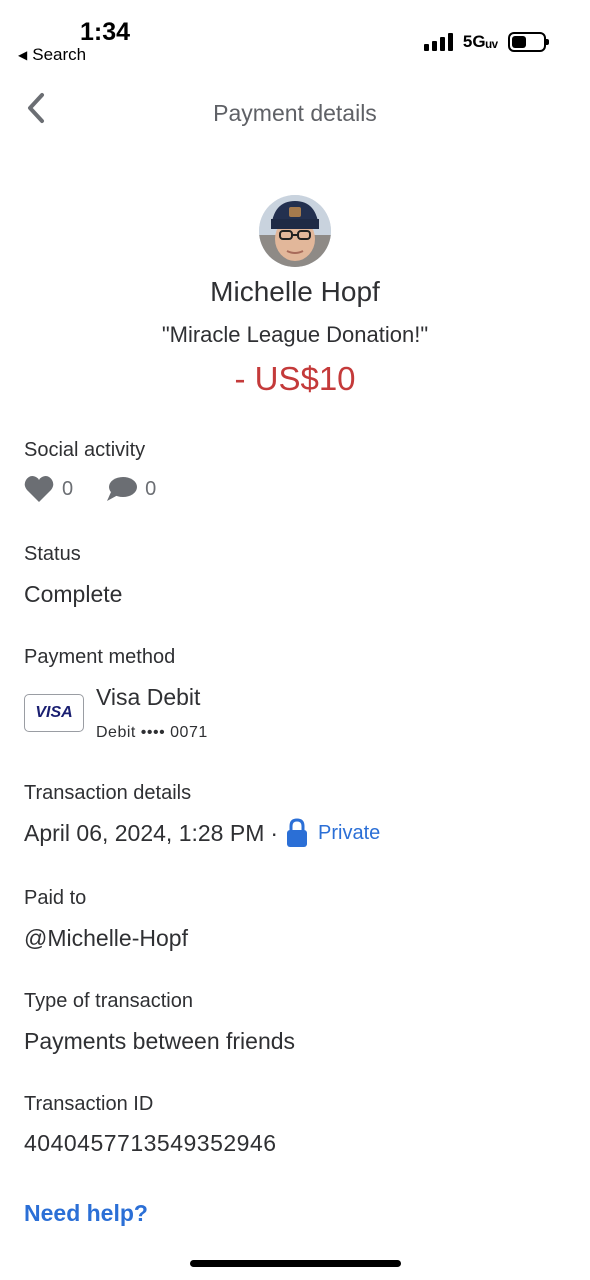  What do you see at coordinates (39, 489) in the screenshot?
I see `heart-icon` at bounding box center [39, 489].